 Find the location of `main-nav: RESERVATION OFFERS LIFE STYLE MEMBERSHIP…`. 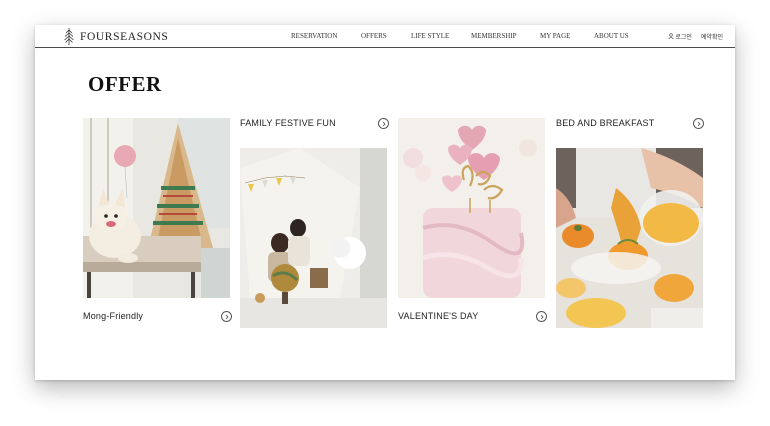

main-nav: RESERVATION OFFERS LIFE STYLE MEMBERSHIP… is located at coordinates (465, 36).